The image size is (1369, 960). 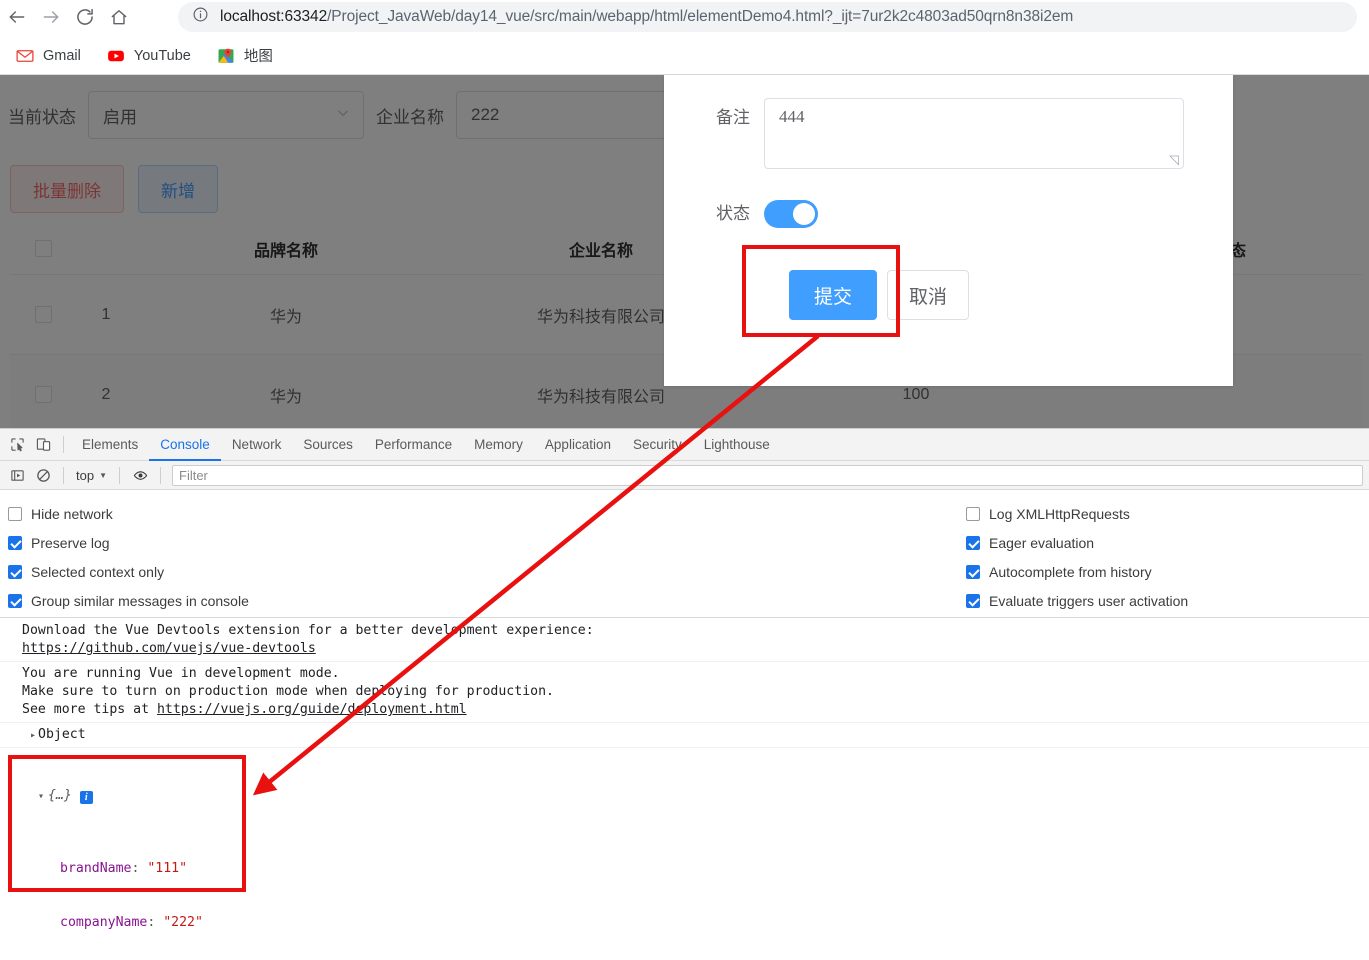 What do you see at coordinates (35, 736) in the screenshot?
I see `expand-triangle-icon: ▸` at bounding box center [35, 736].